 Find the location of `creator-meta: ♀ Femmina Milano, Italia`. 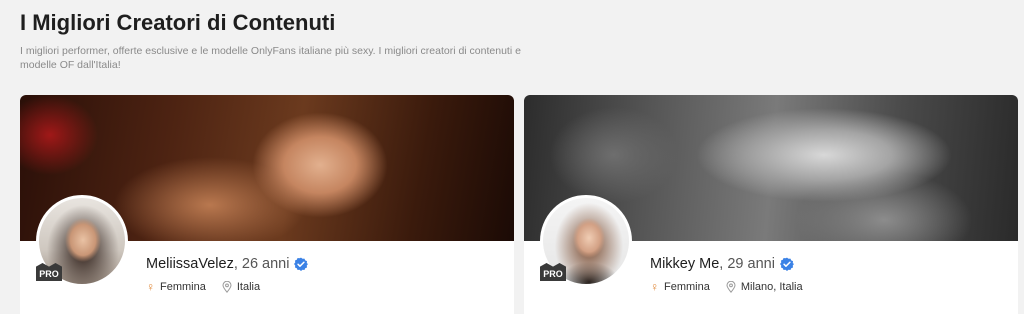

creator-meta: ♀ Femmina Milano, Italia is located at coordinates (734, 287).